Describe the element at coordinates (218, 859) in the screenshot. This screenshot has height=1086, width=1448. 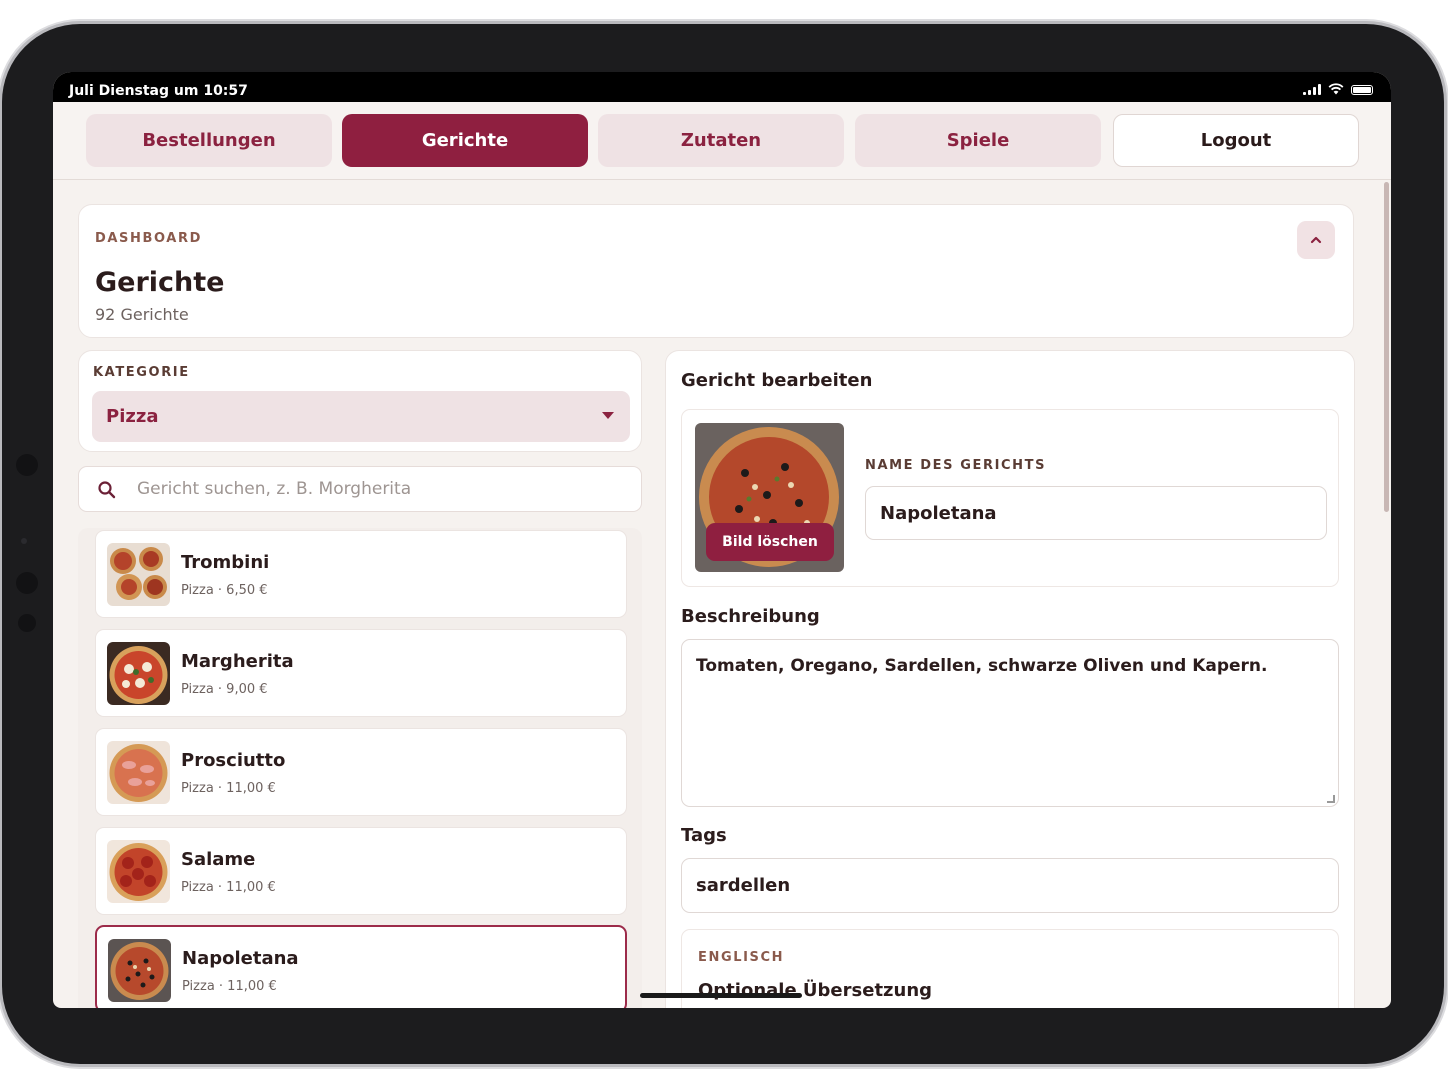
I see `dish-name: Salame` at that location.